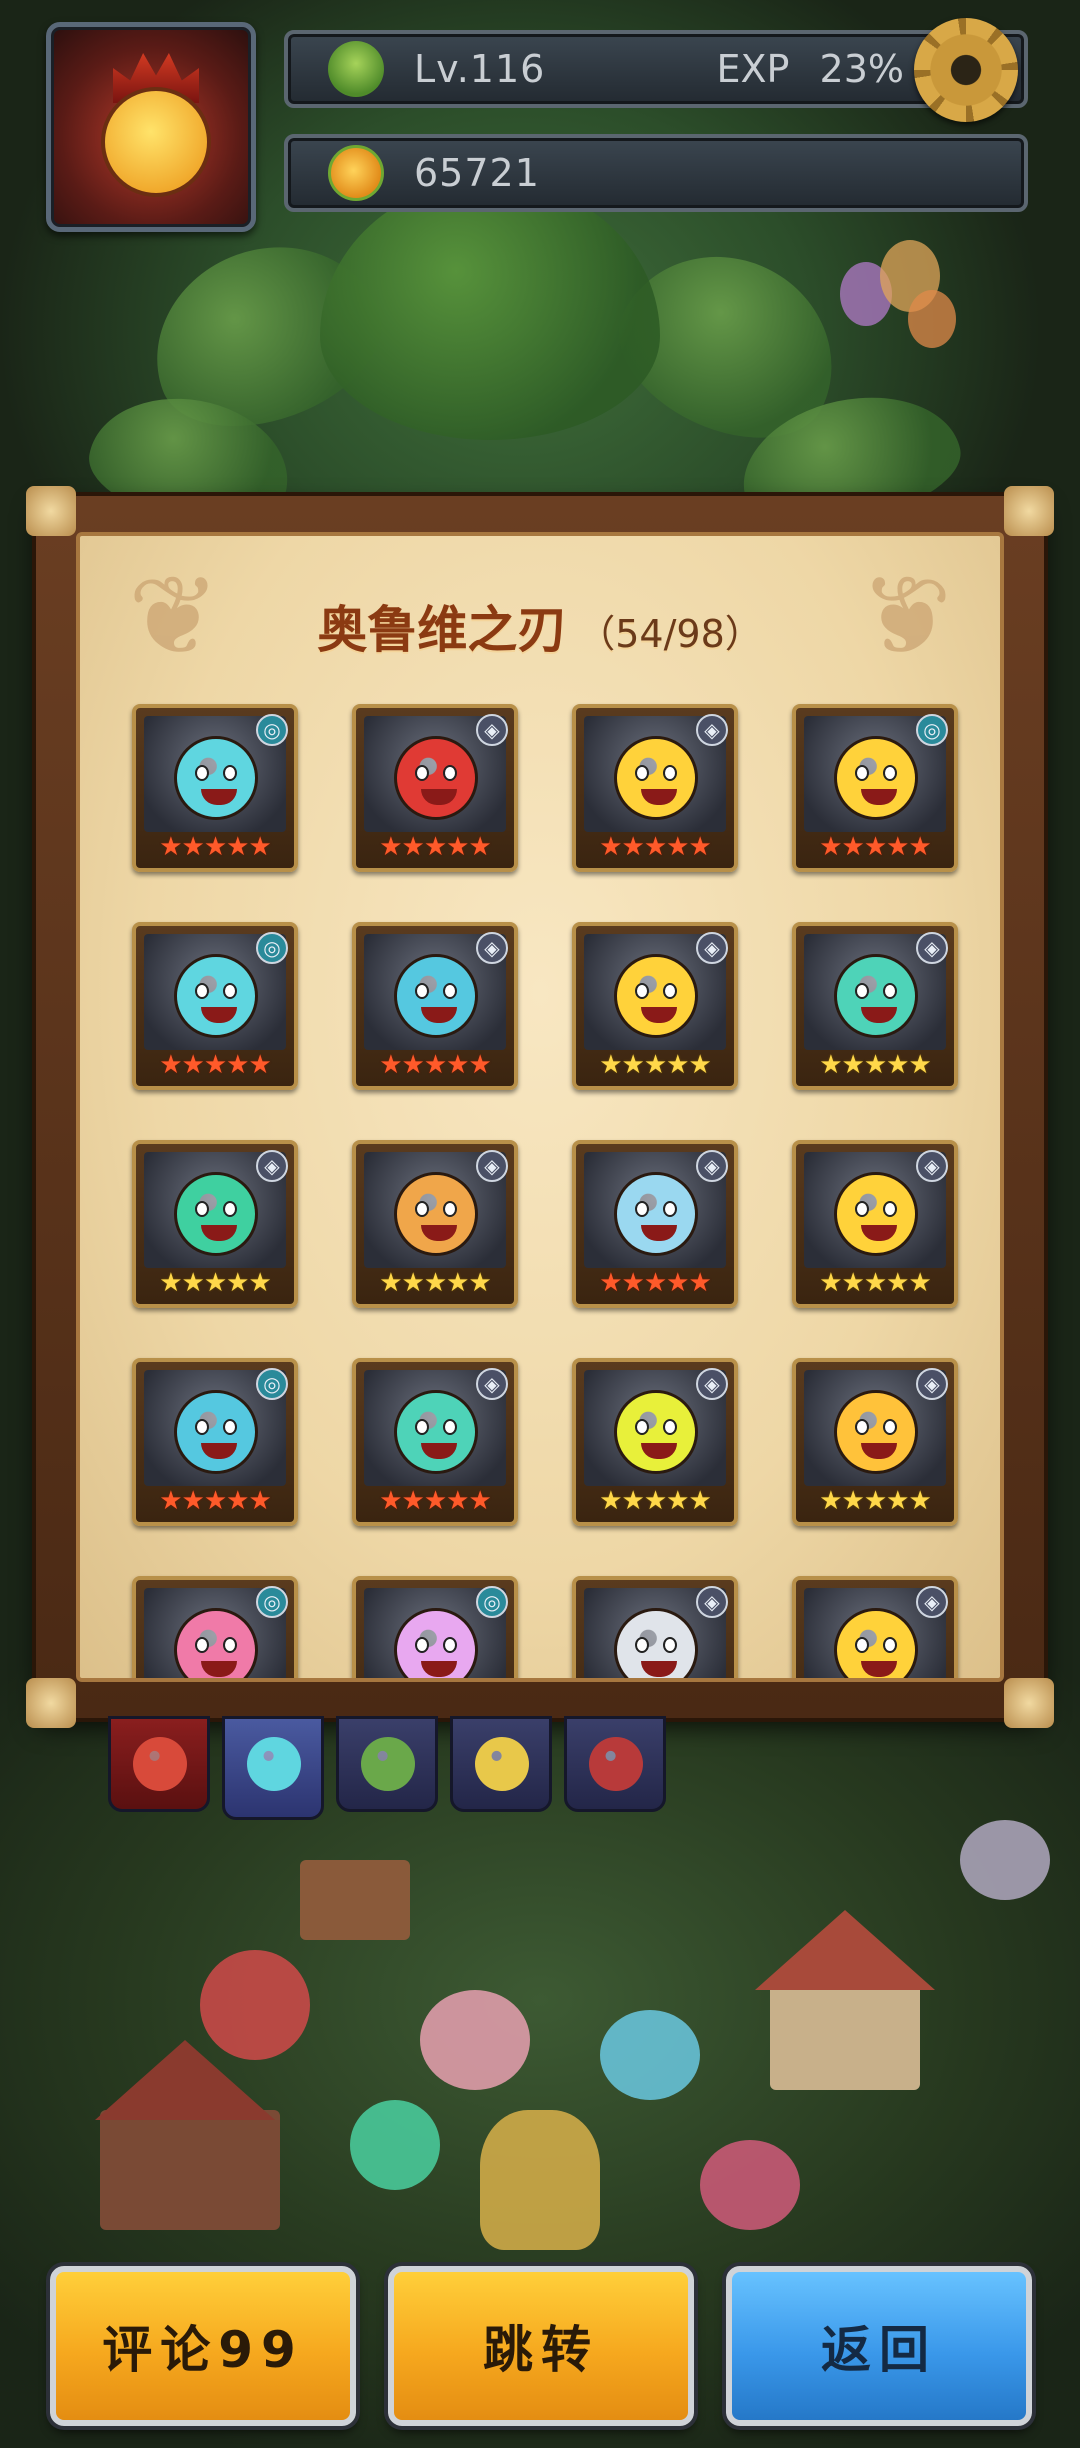 The width and height of the screenshot is (1080, 2448). What do you see at coordinates (203, 2346) in the screenshot?
I see `review-button: 评论99` at bounding box center [203, 2346].